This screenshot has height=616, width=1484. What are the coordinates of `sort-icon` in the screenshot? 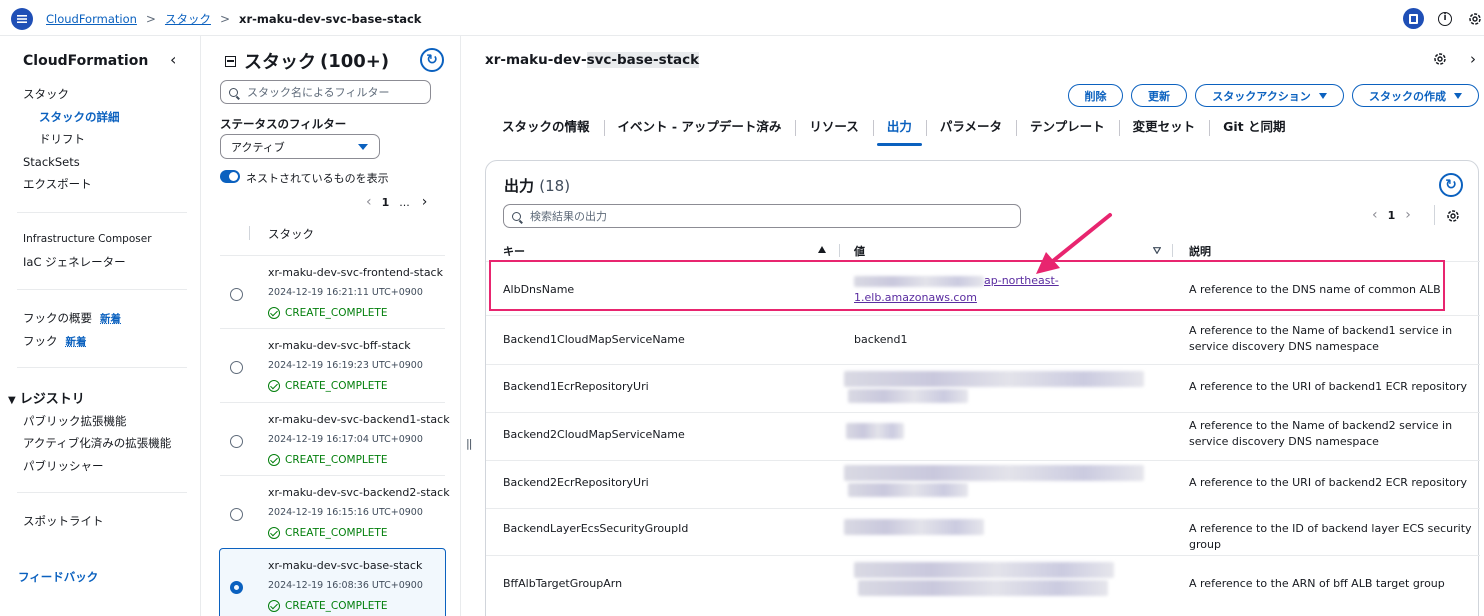 It's located at (1157, 250).